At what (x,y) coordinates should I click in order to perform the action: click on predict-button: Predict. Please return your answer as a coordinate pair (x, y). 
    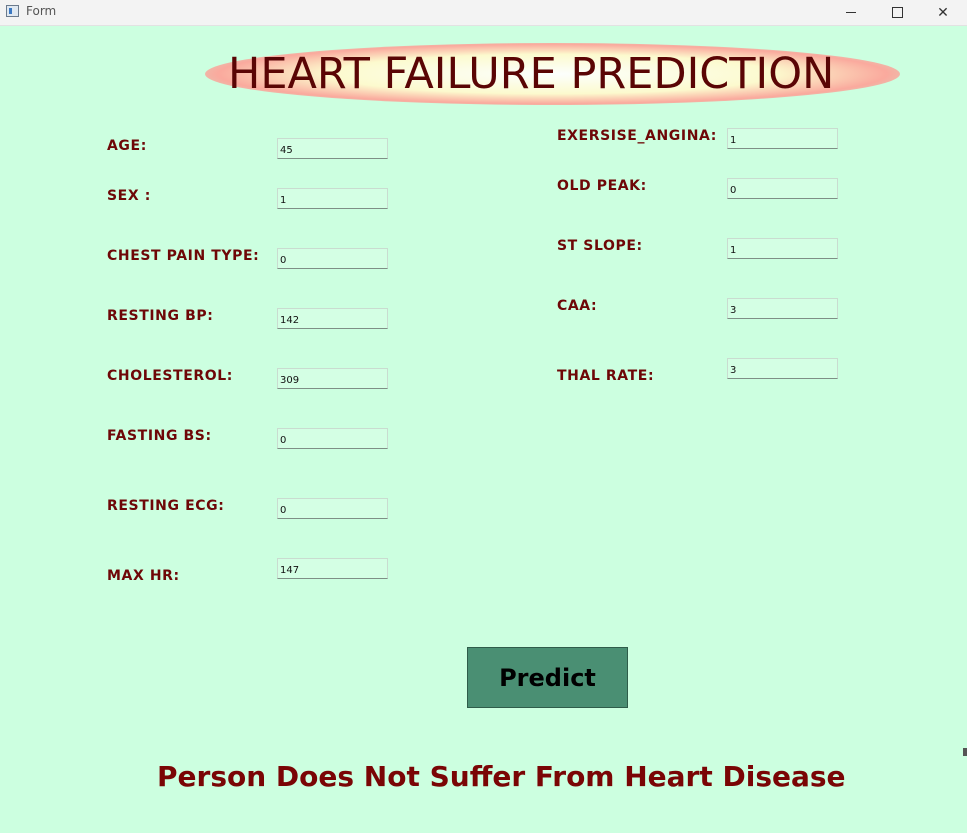
    Looking at the image, I should click on (547, 677).